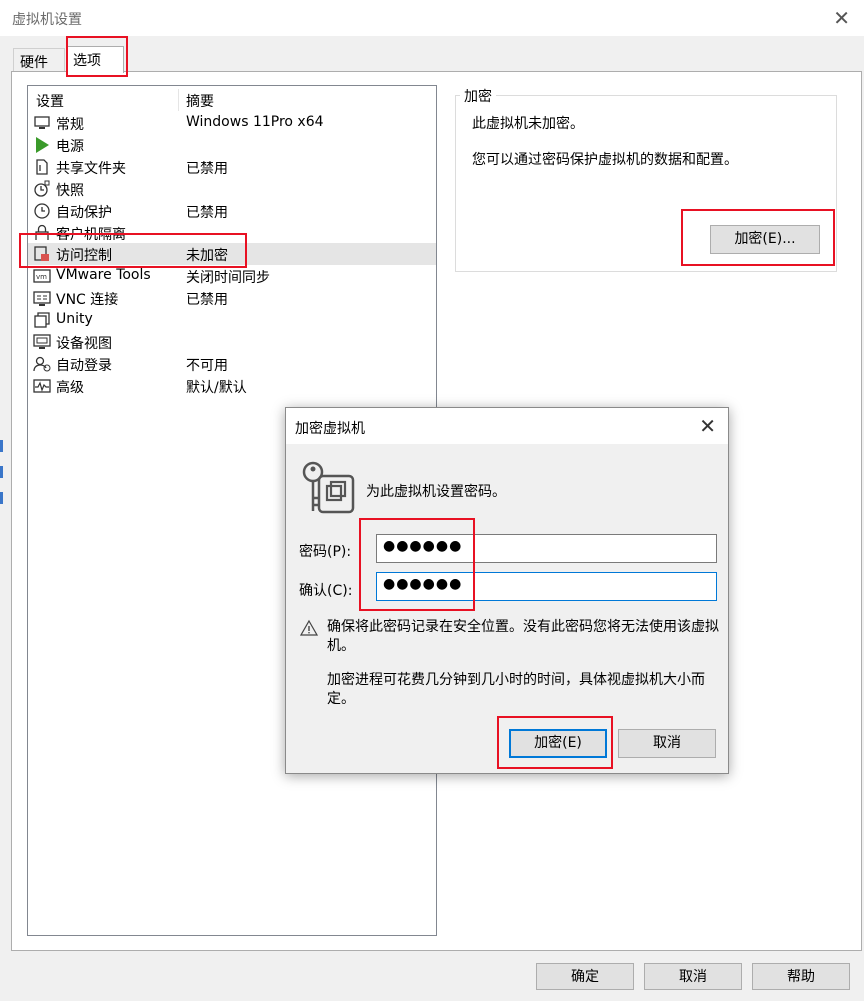 The image size is (864, 1001). What do you see at coordinates (84, 256) in the screenshot?
I see `list-item-label: 访问控制` at bounding box center [84, 256].